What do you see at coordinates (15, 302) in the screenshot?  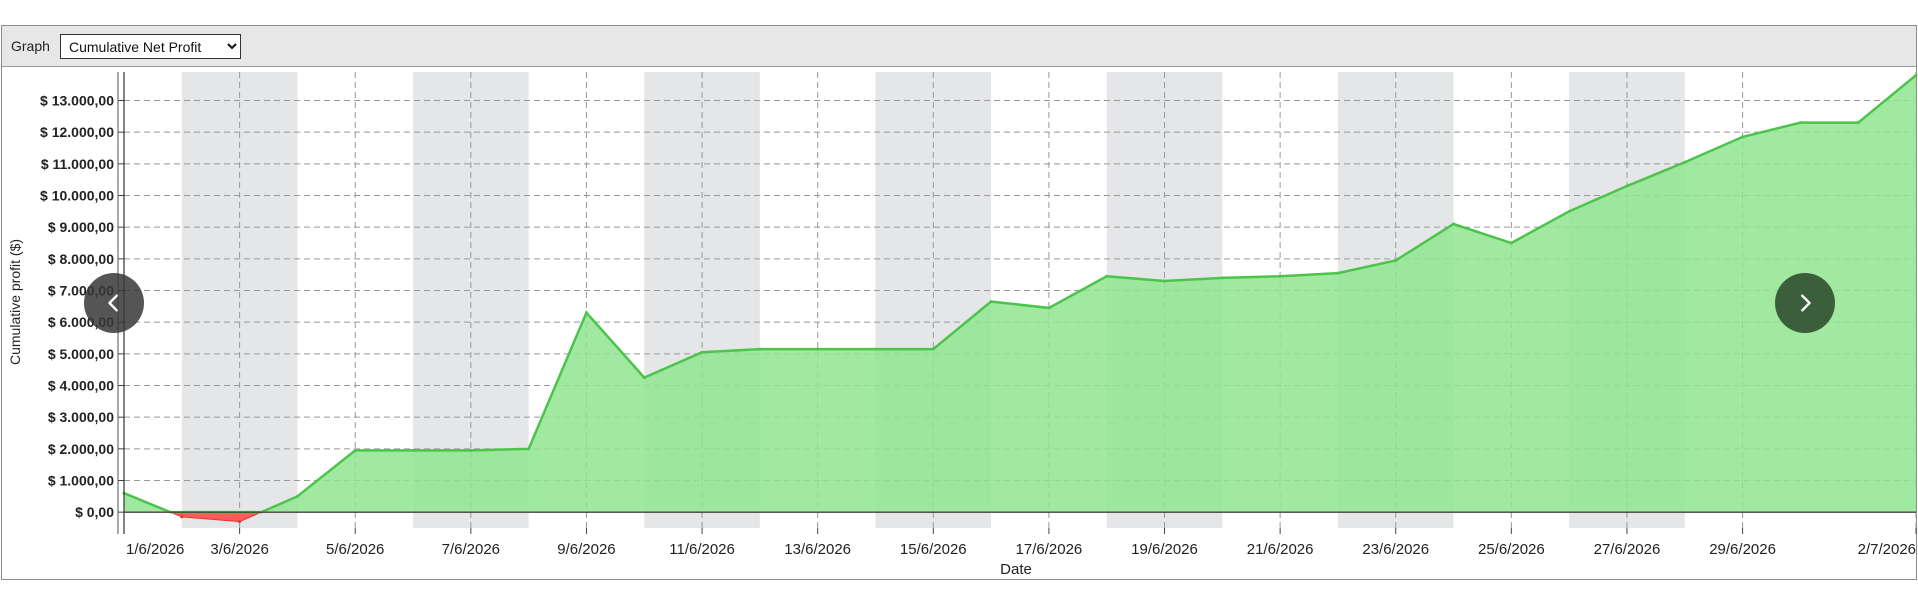 I see `y-axis-label: Cumulative profit ($)` at bounding box center [15, 302].